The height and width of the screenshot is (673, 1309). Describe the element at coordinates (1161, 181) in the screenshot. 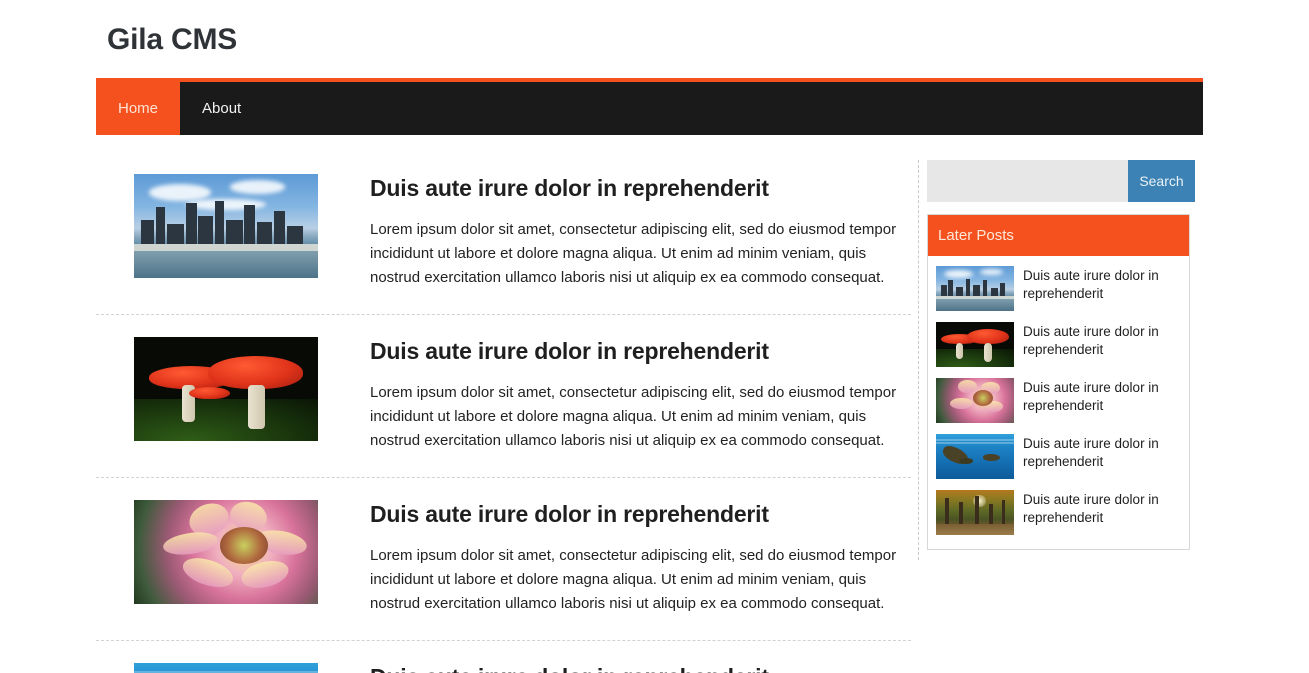

I see `search-button: Search` at that location.